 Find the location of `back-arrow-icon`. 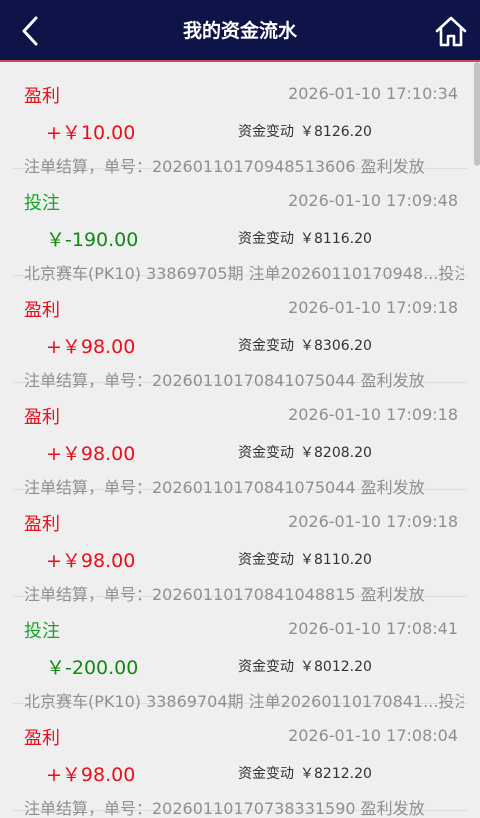

back-arrow-icon is located at coordinates (31, 31).